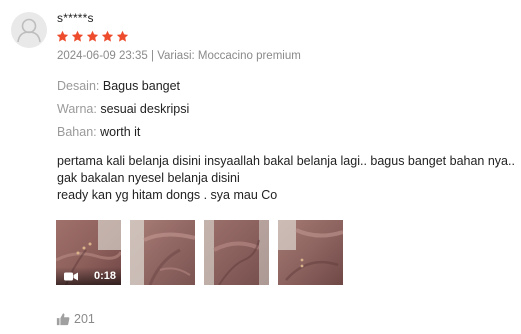 This screenshot has height=334, width=521. I want to click on comment-line: ready kan yg hitam dongs . sya mau Co, so click(167, 195).